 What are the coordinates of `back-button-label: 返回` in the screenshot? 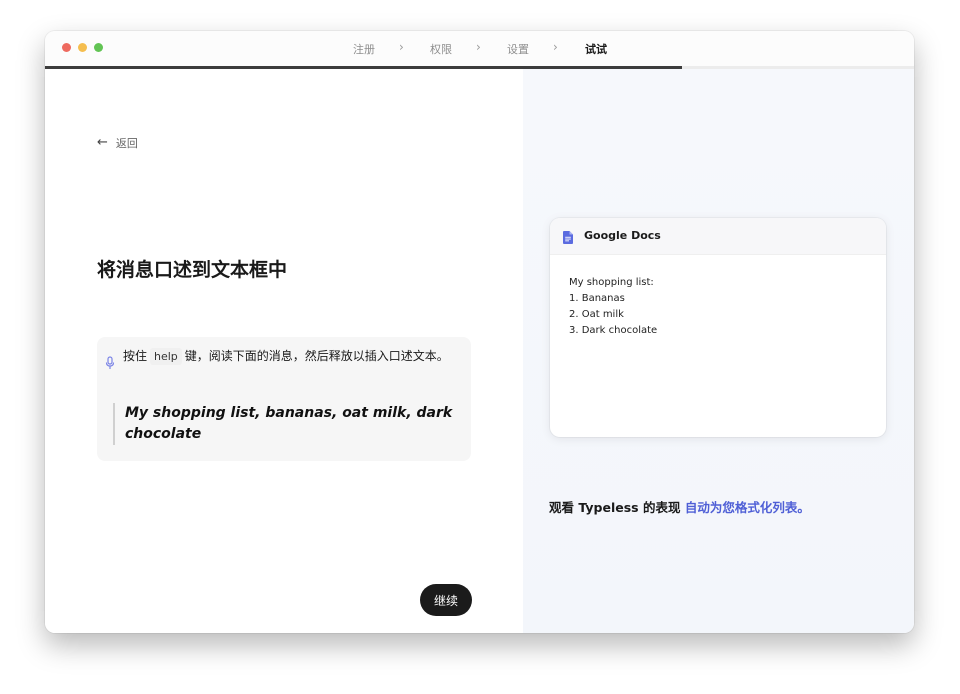 It's located at (126, 143).